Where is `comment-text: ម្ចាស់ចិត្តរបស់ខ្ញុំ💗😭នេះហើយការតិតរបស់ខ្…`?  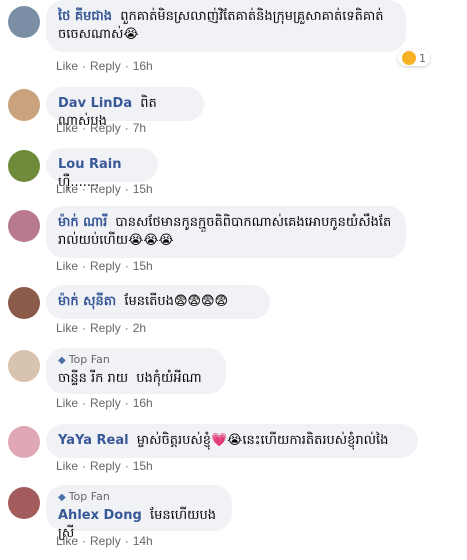 comment-text: ម្ចាស់ចិត្តរបស់ខ្ញុំ💗😭នេះហើយការតិតរបស់ខ្… is located at coordinates (262, 440).